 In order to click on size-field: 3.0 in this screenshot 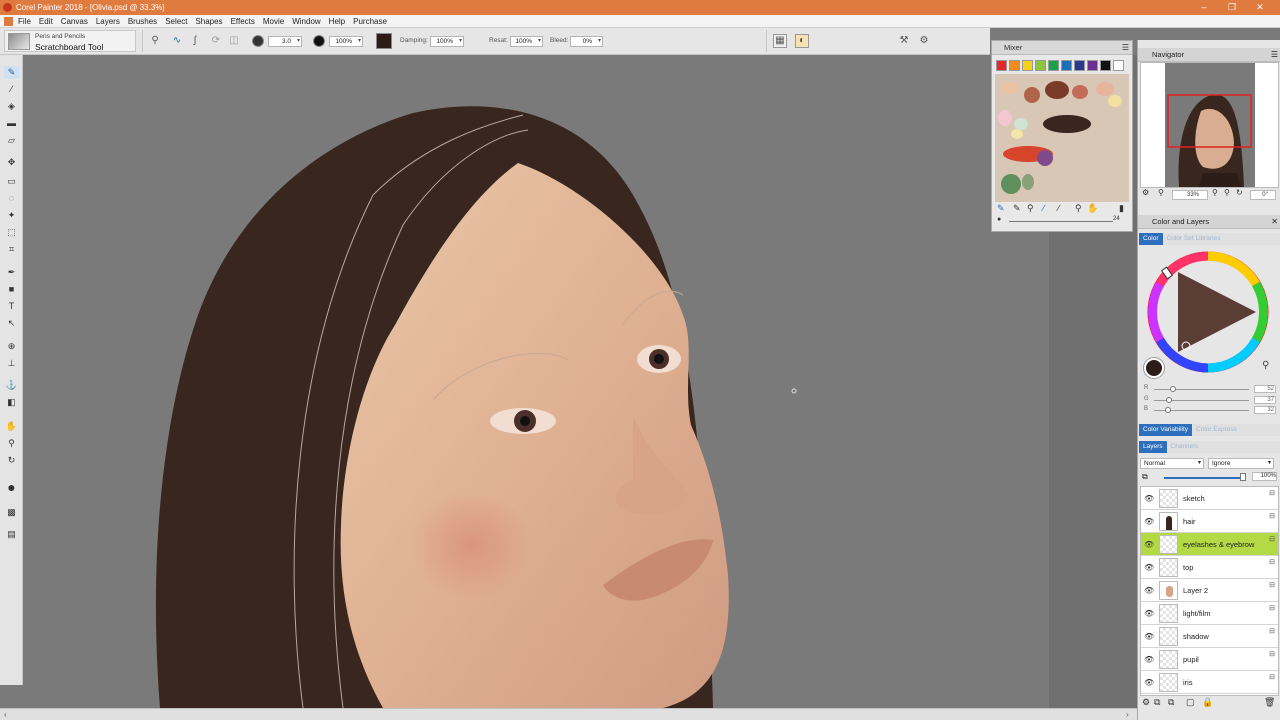, I will do `click(285, 41)`.